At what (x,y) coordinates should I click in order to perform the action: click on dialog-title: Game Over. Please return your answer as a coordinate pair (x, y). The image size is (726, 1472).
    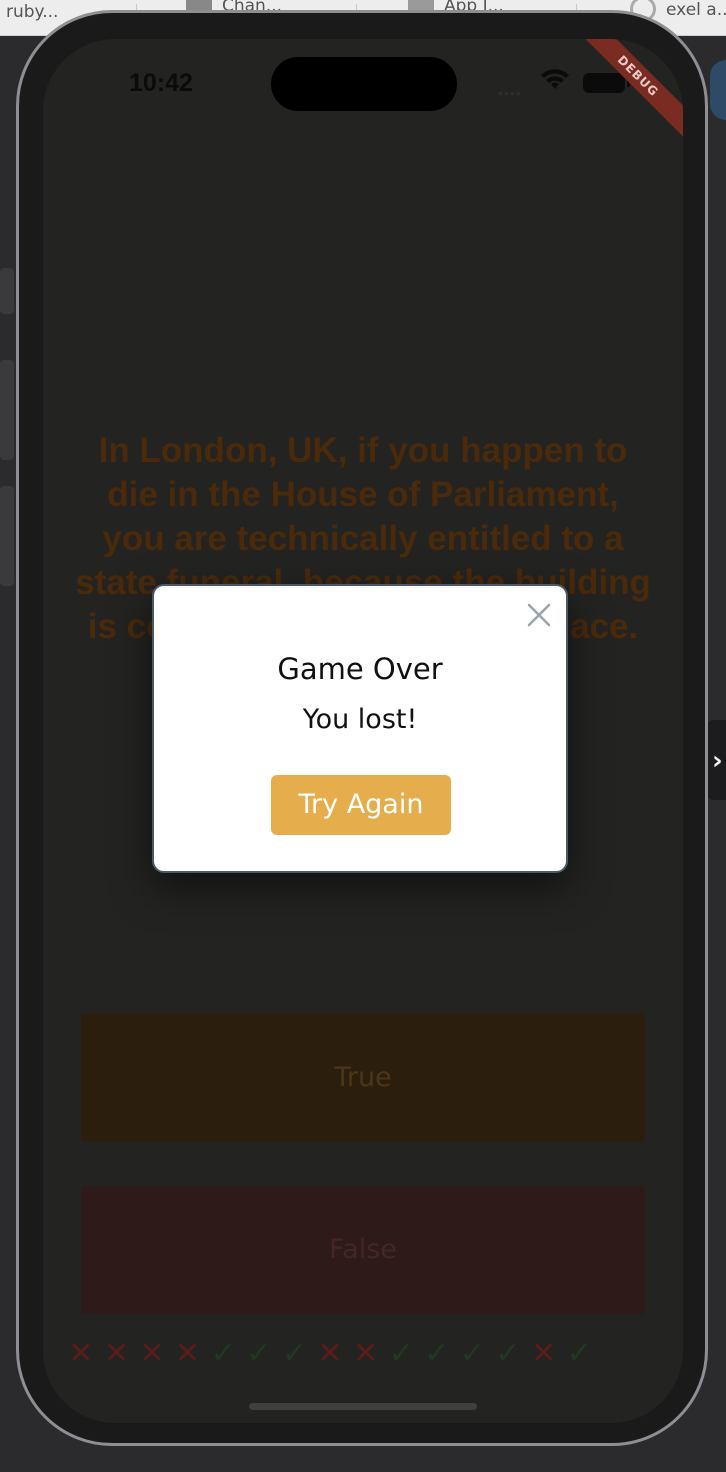
    Looking at the image, I should click on (360, 669).